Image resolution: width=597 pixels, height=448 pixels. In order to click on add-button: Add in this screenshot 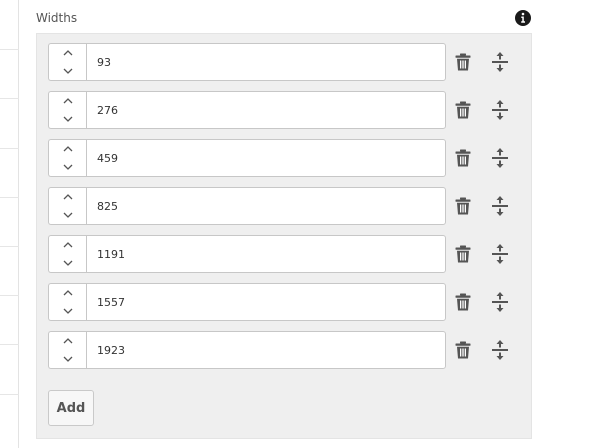, I will do `click(71, 408)`.